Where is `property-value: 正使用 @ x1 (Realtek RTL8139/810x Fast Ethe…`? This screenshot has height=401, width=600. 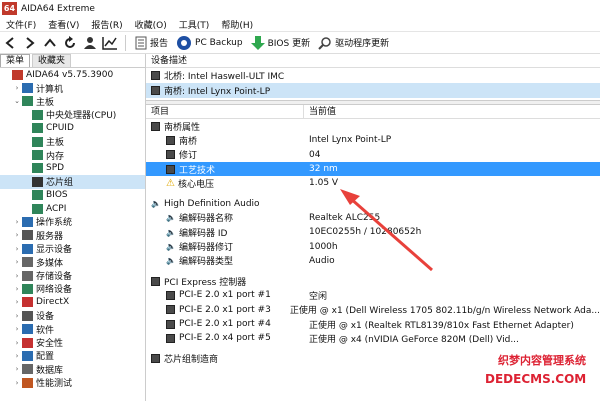 property-value: 正使用 @ x1 (Realtek RTL8139/810x Fast Ethe… is located at coordinates (441, 325).